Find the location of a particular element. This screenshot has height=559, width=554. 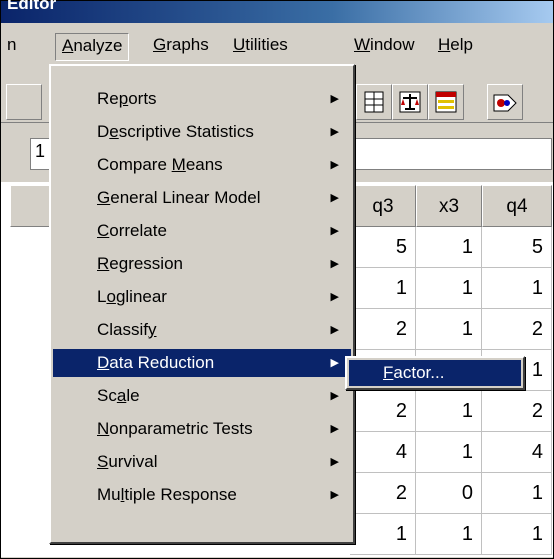

menu-item-accelerator: e is located at coordinates (114, 131).